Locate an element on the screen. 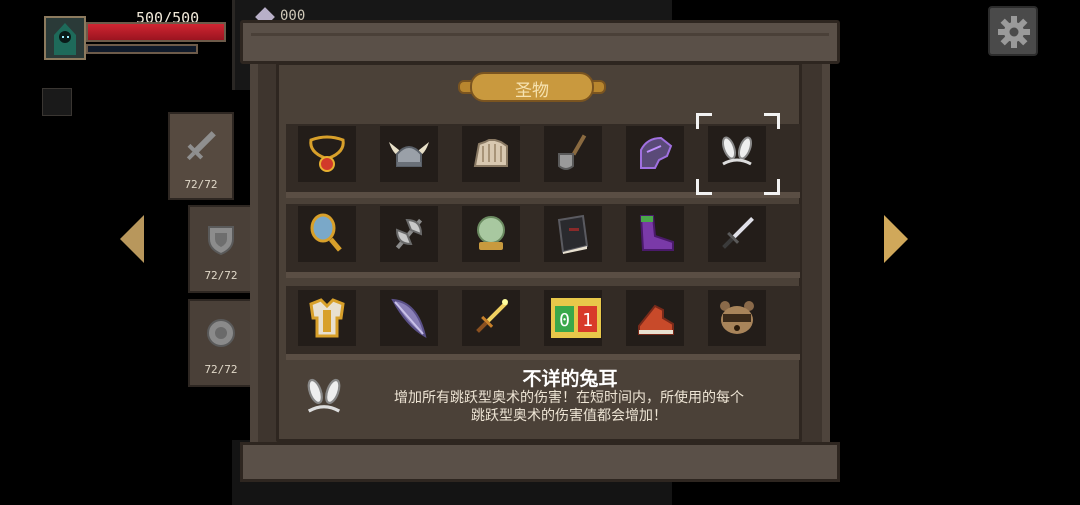  category-tab-armor: 72/72 is located at coordinates (221, 249).